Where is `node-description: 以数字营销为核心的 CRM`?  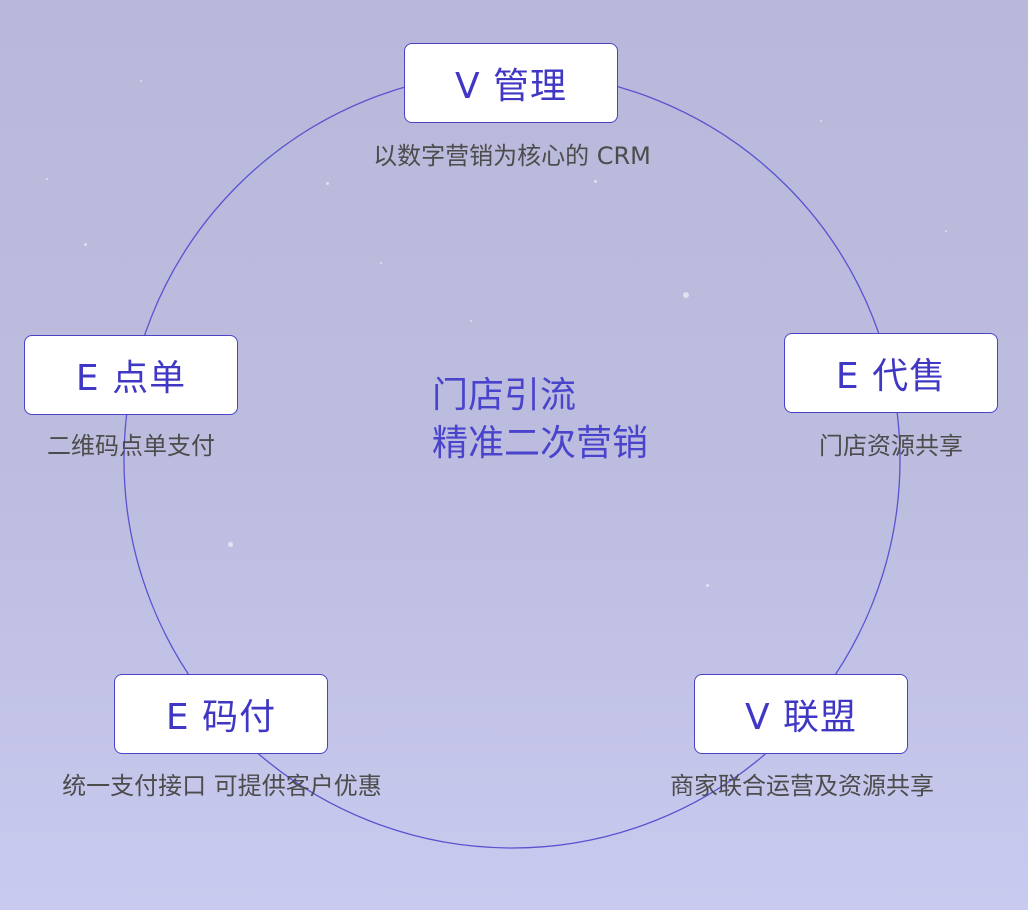 node-description: 以数字营销为核心的 CRM is located at coordinates (512, 156).